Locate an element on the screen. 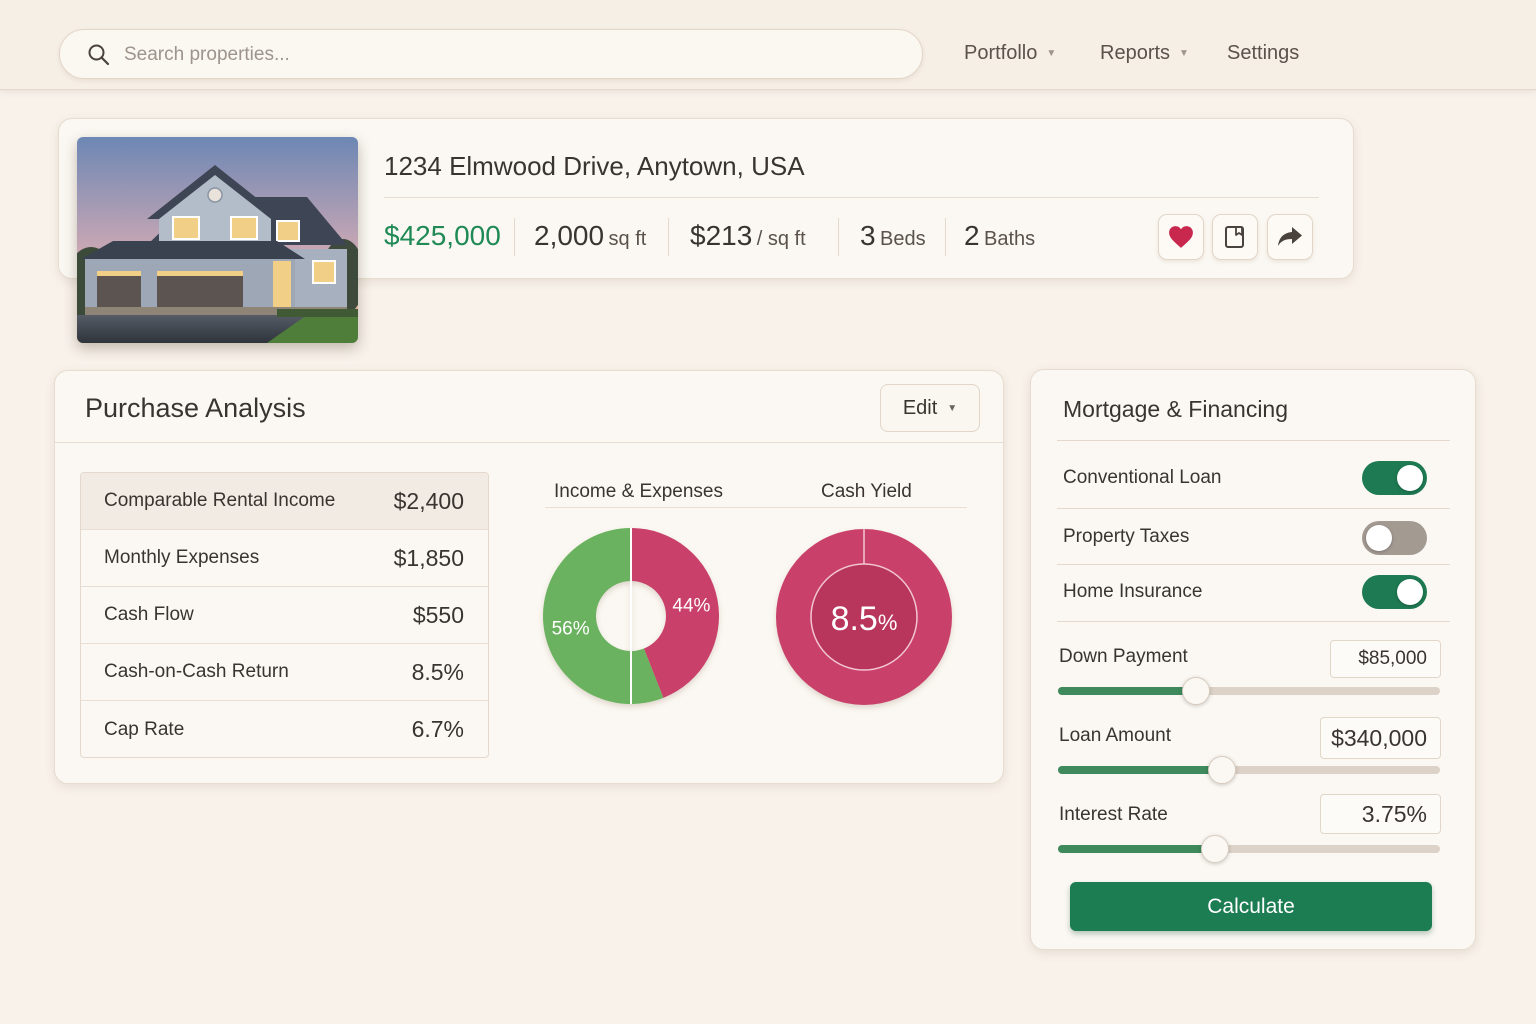 This screenshot has height=1024, width=1536. property-sqft: 2,000 sq ft is located at coordinates (590, 236).